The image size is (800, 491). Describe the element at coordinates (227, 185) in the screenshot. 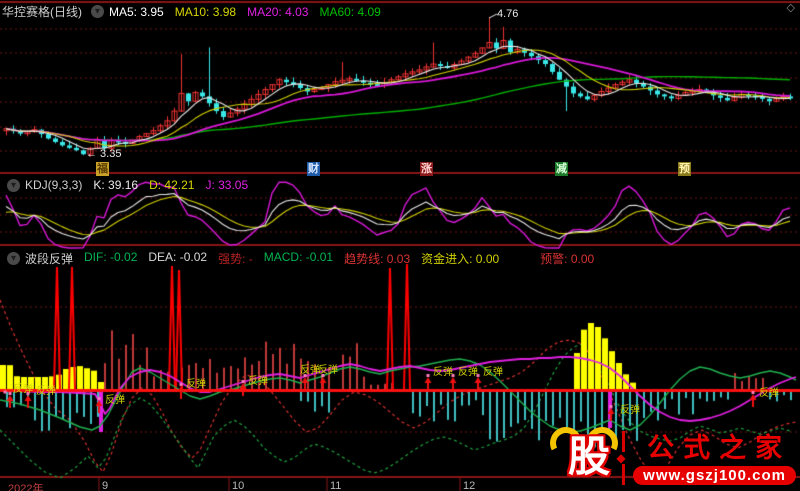

I see `kdj-j-value: J: 33.05` at that location.